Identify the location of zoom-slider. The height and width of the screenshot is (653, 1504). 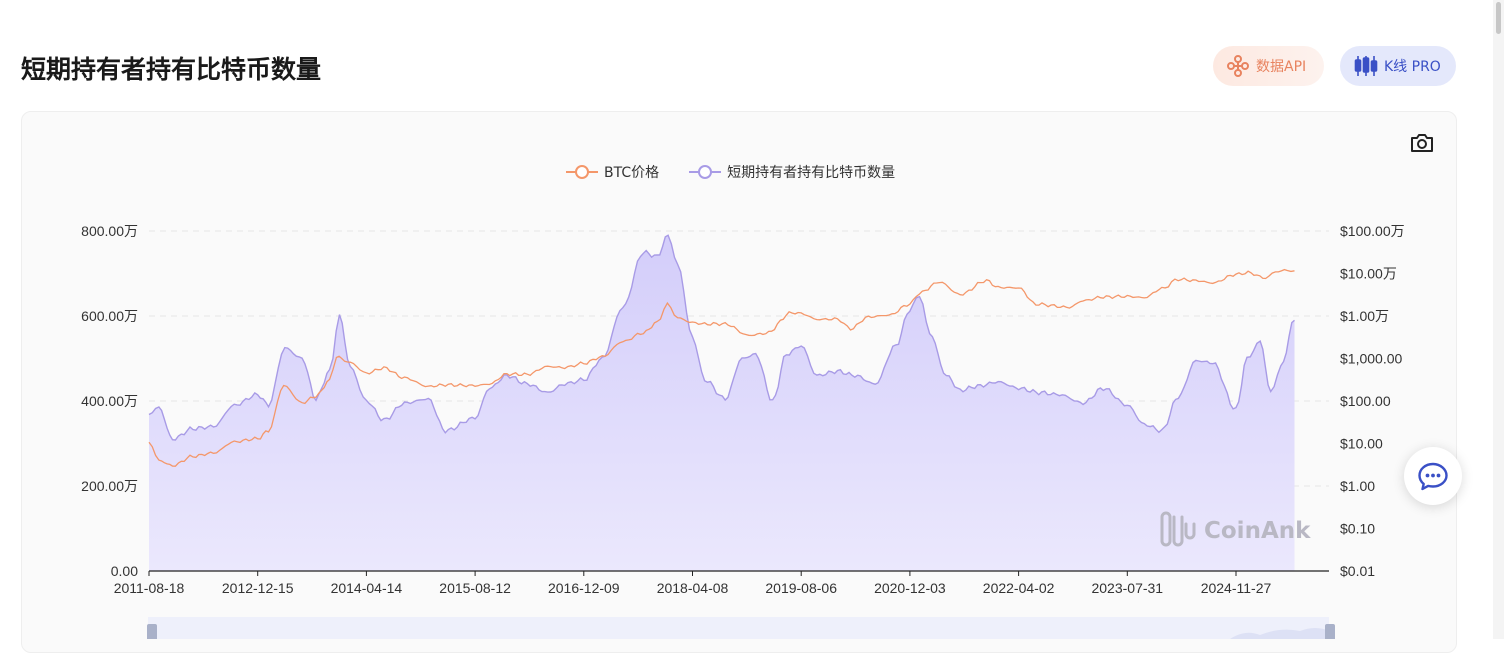
(741, 628).